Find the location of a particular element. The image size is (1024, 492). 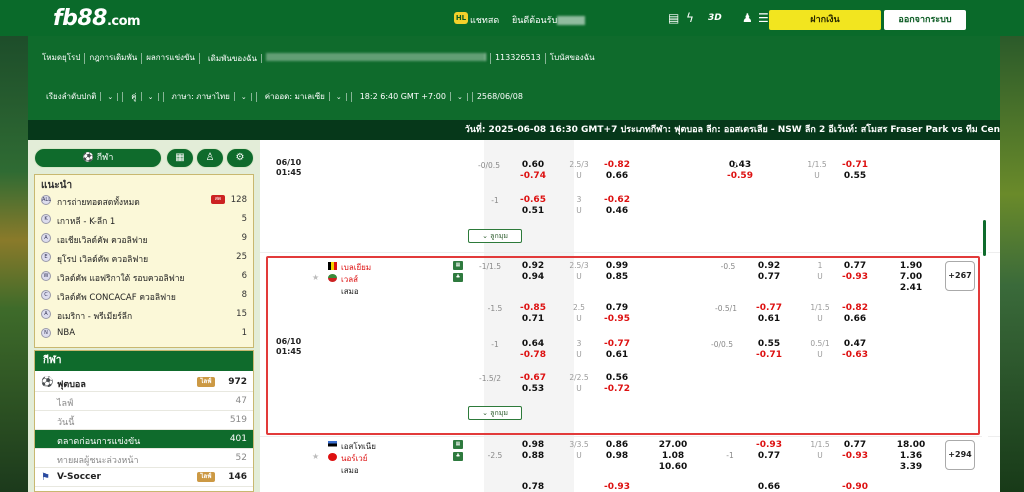

1x2-draw: 3.39 is located at coordinates (911, 467).